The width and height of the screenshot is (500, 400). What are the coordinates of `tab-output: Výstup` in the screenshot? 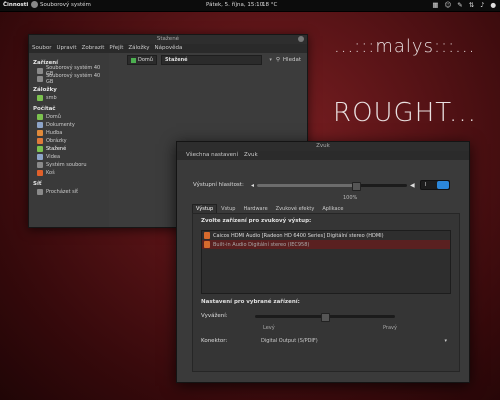 It's located at (205, 208).